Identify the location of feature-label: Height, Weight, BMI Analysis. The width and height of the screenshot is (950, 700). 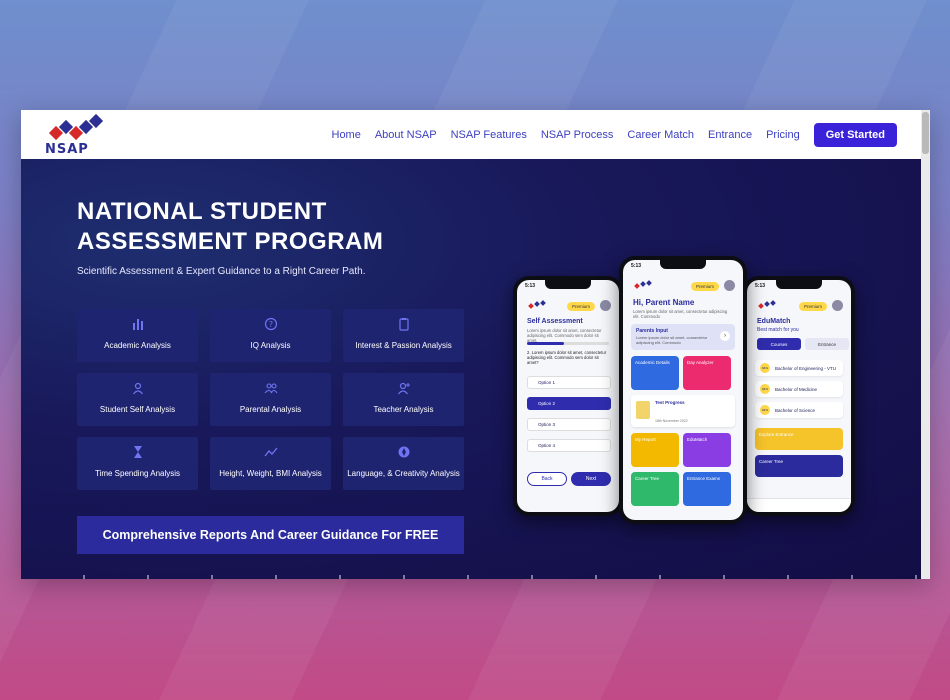
(270, 473).